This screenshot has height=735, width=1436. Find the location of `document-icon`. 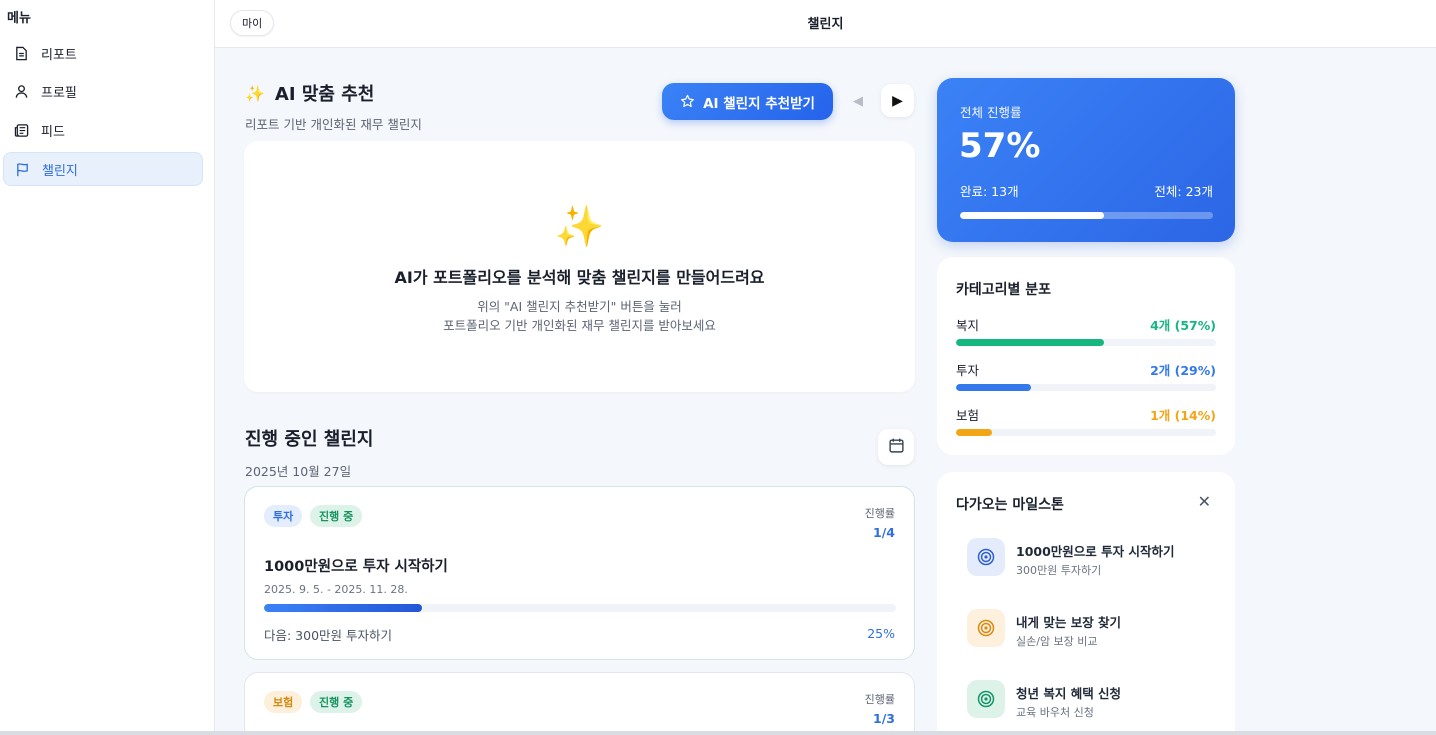

document-icon is located at coordinates (21, 53).